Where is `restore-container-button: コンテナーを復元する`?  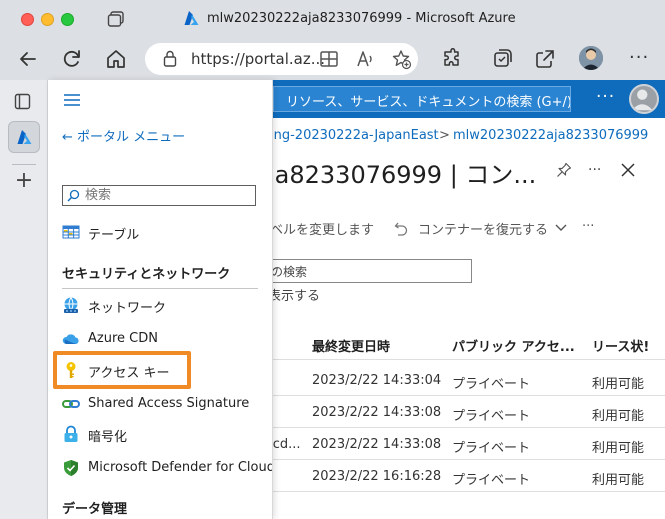
restore-container-button: コンテナーを復元する is located at coordinates (483, 228).